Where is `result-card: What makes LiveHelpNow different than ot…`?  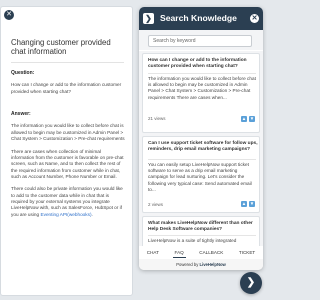 result-card: What makes LiveHelpNow different than ot… is located at coordinates (201, 231).